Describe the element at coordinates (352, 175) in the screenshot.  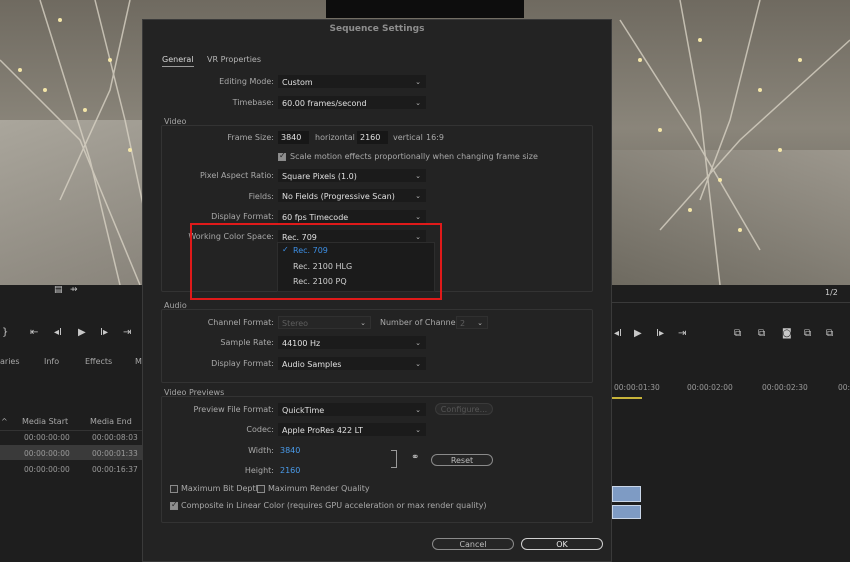
I see `pixel-aspect-select: Square Pixels (1.0) ⌄` at that location.